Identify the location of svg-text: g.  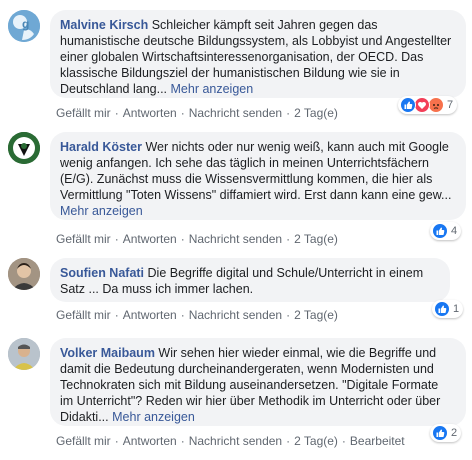
(25, 24).